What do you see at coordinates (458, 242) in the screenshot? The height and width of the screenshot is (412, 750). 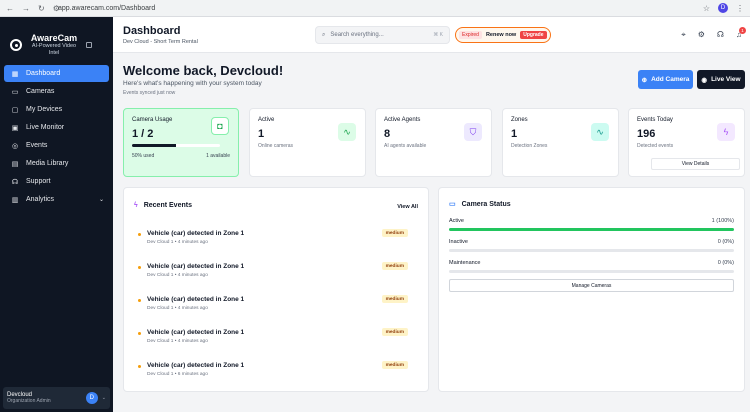 I see `status-label: Inactive` at bounding box center [458, 242].